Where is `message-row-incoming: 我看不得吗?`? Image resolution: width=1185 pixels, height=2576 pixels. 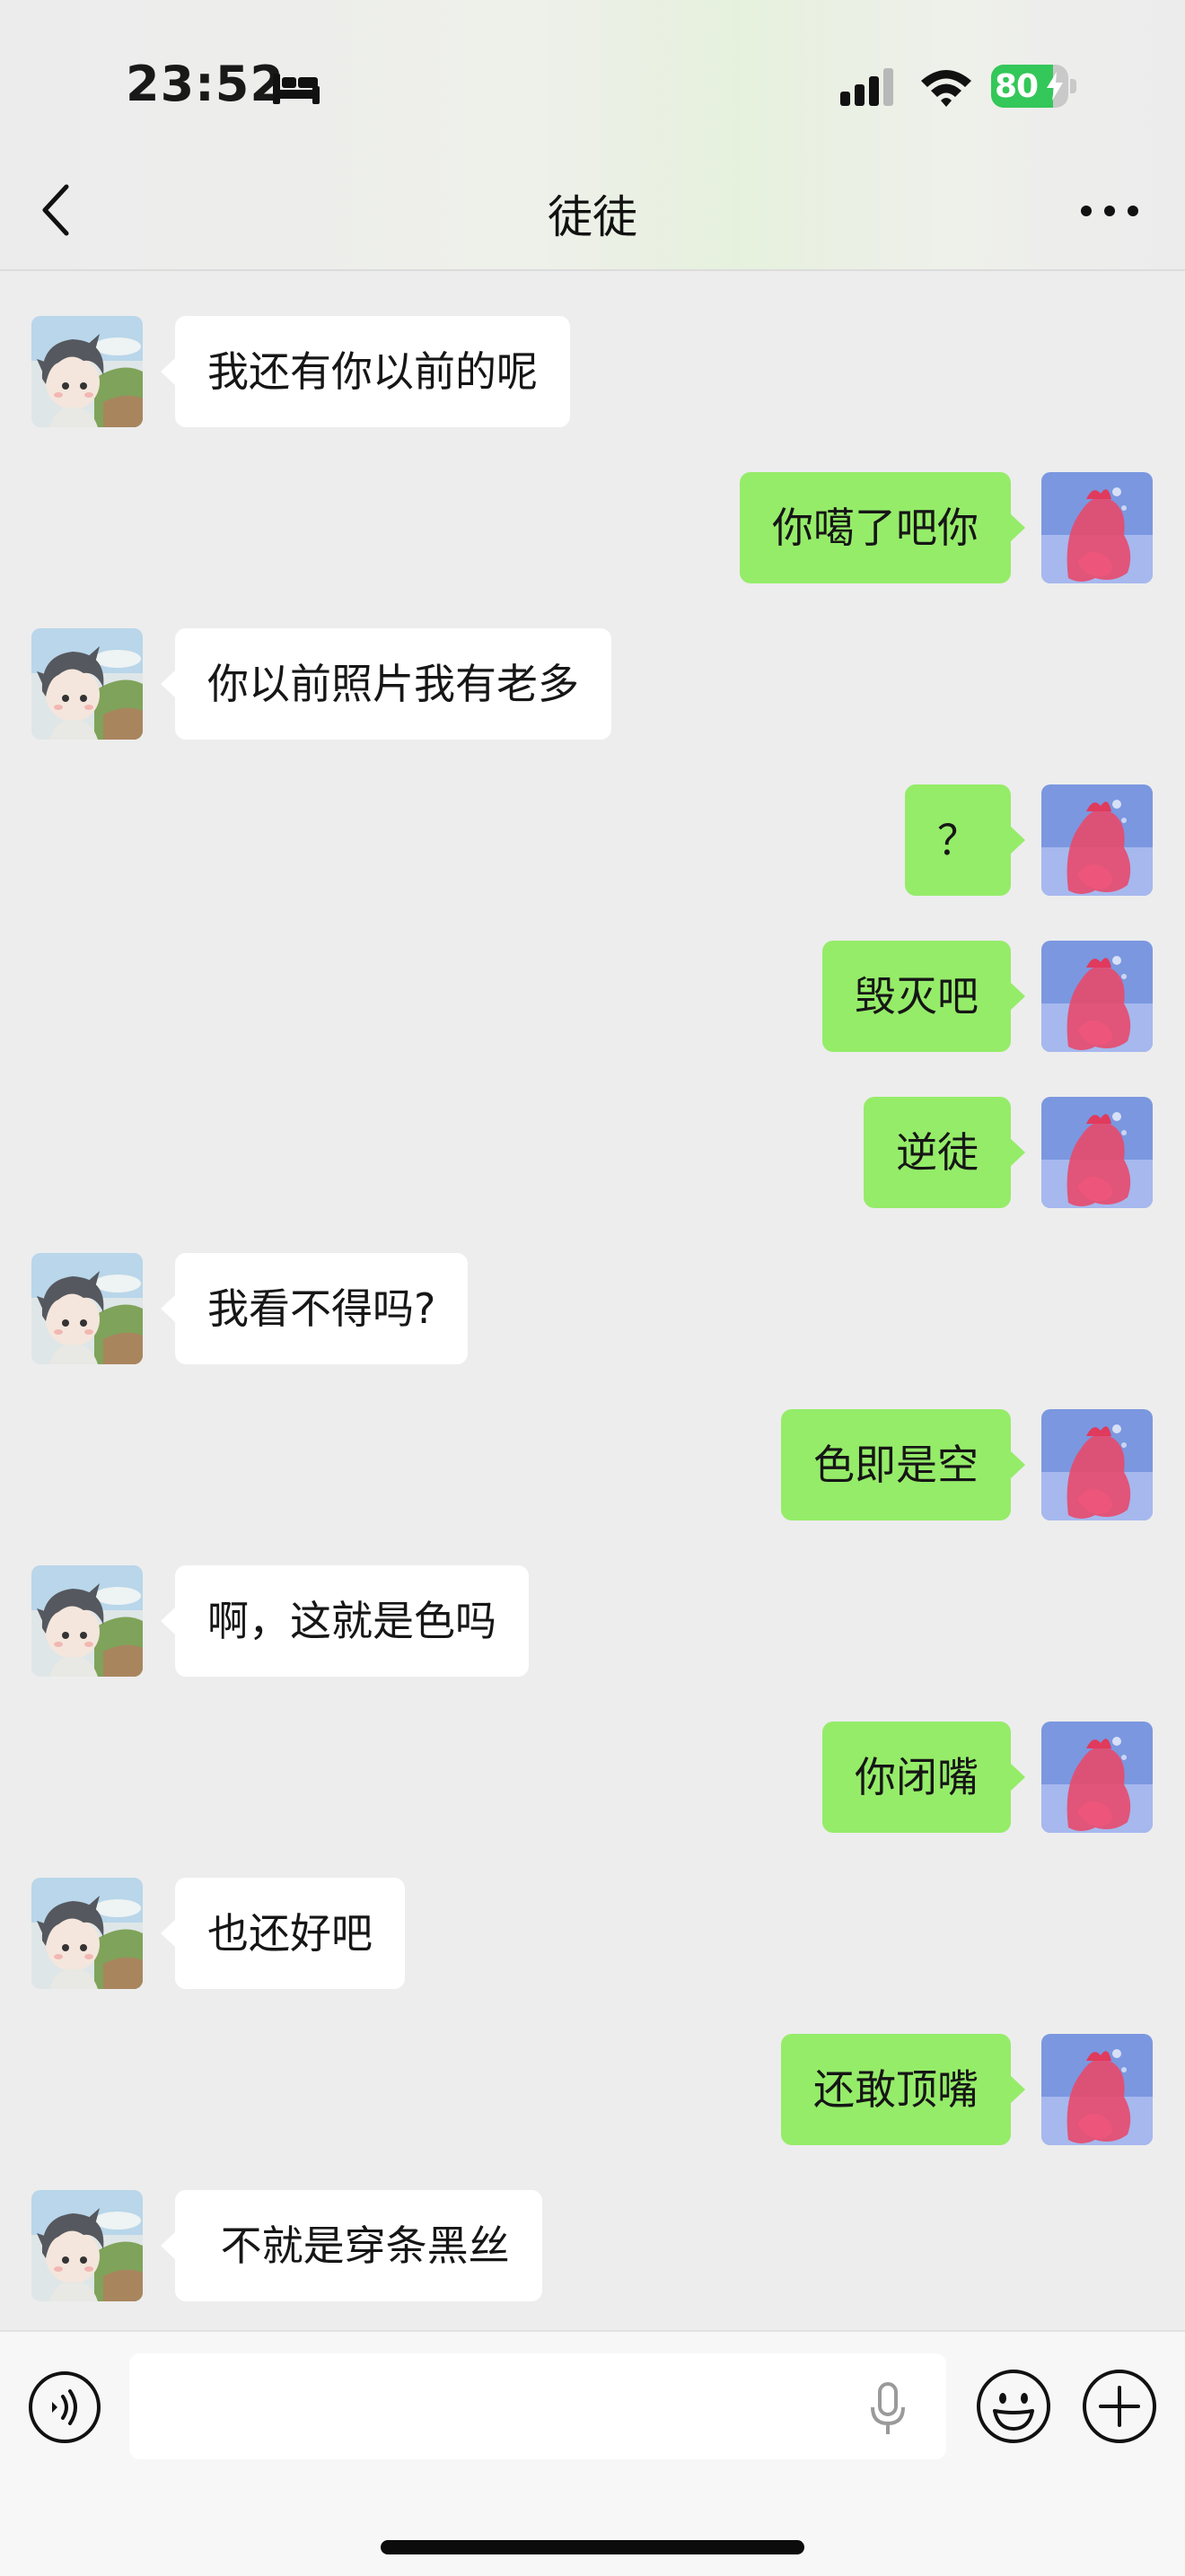
message-row-incoming: 我看不得吗? is located at coordinates (592, 1308).